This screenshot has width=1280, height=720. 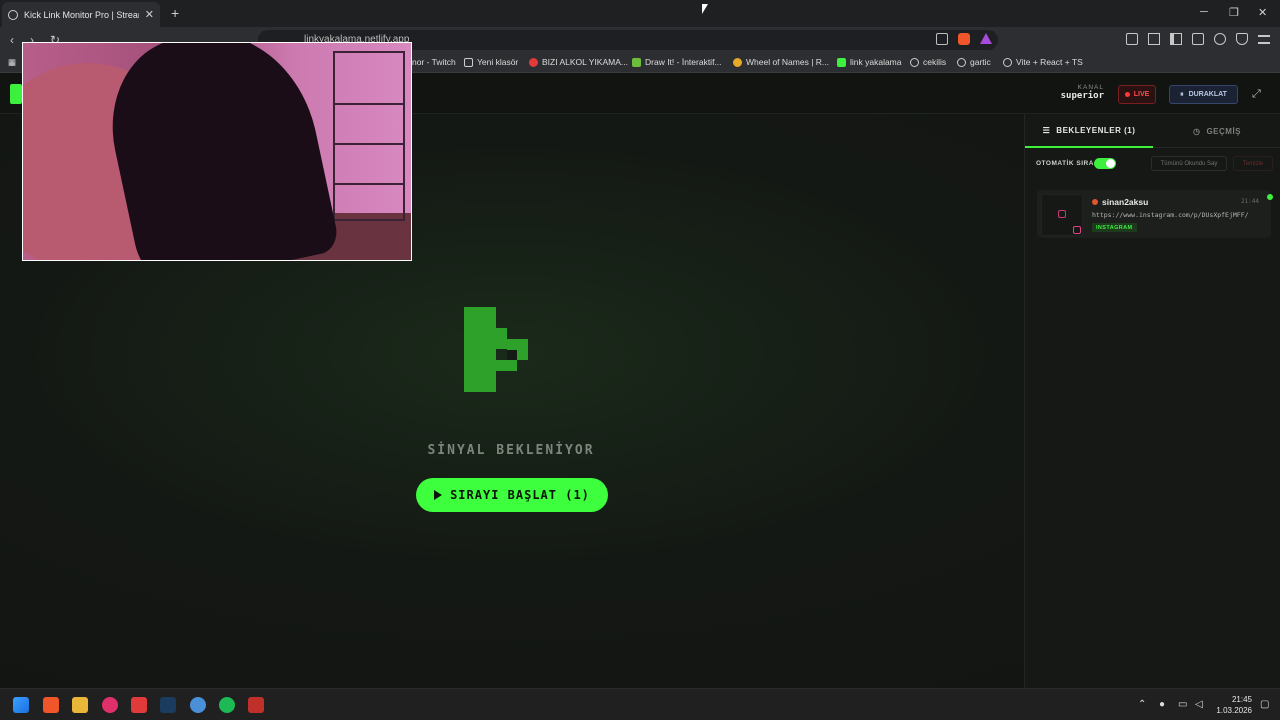 I want to click on leo-ai-icon, so click(x=1220, y=39).